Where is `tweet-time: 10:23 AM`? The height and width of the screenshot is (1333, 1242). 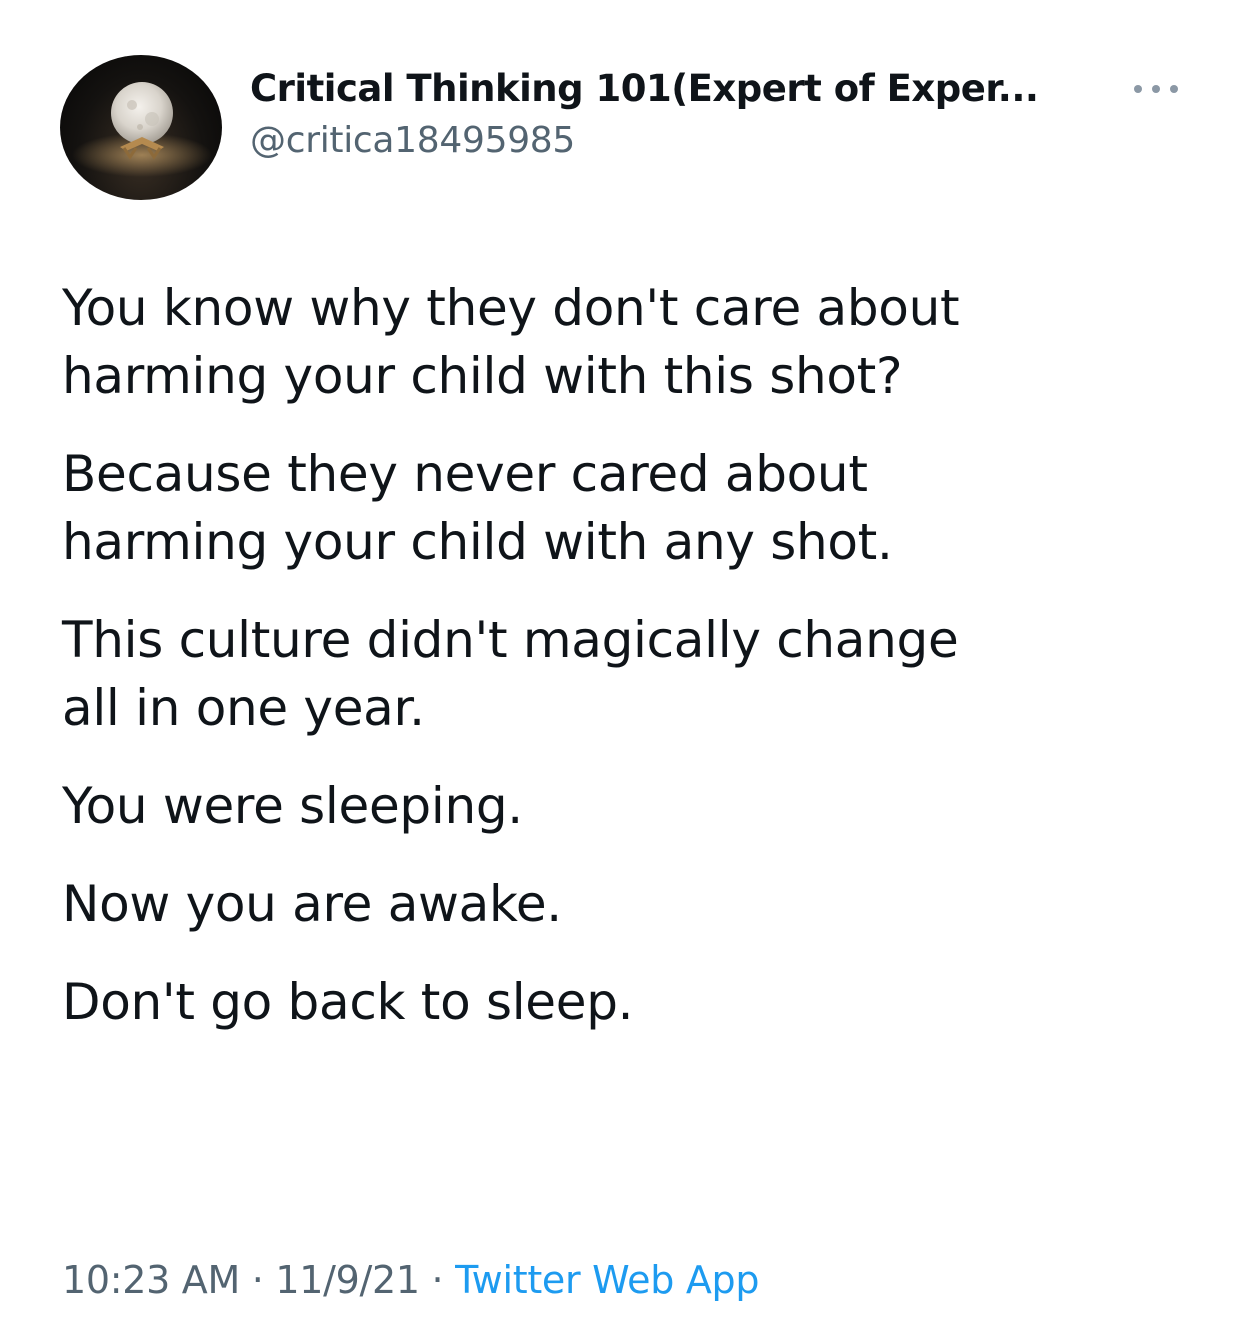
tweet-time: 10:23 AM is located at coordinates (151, 1280).